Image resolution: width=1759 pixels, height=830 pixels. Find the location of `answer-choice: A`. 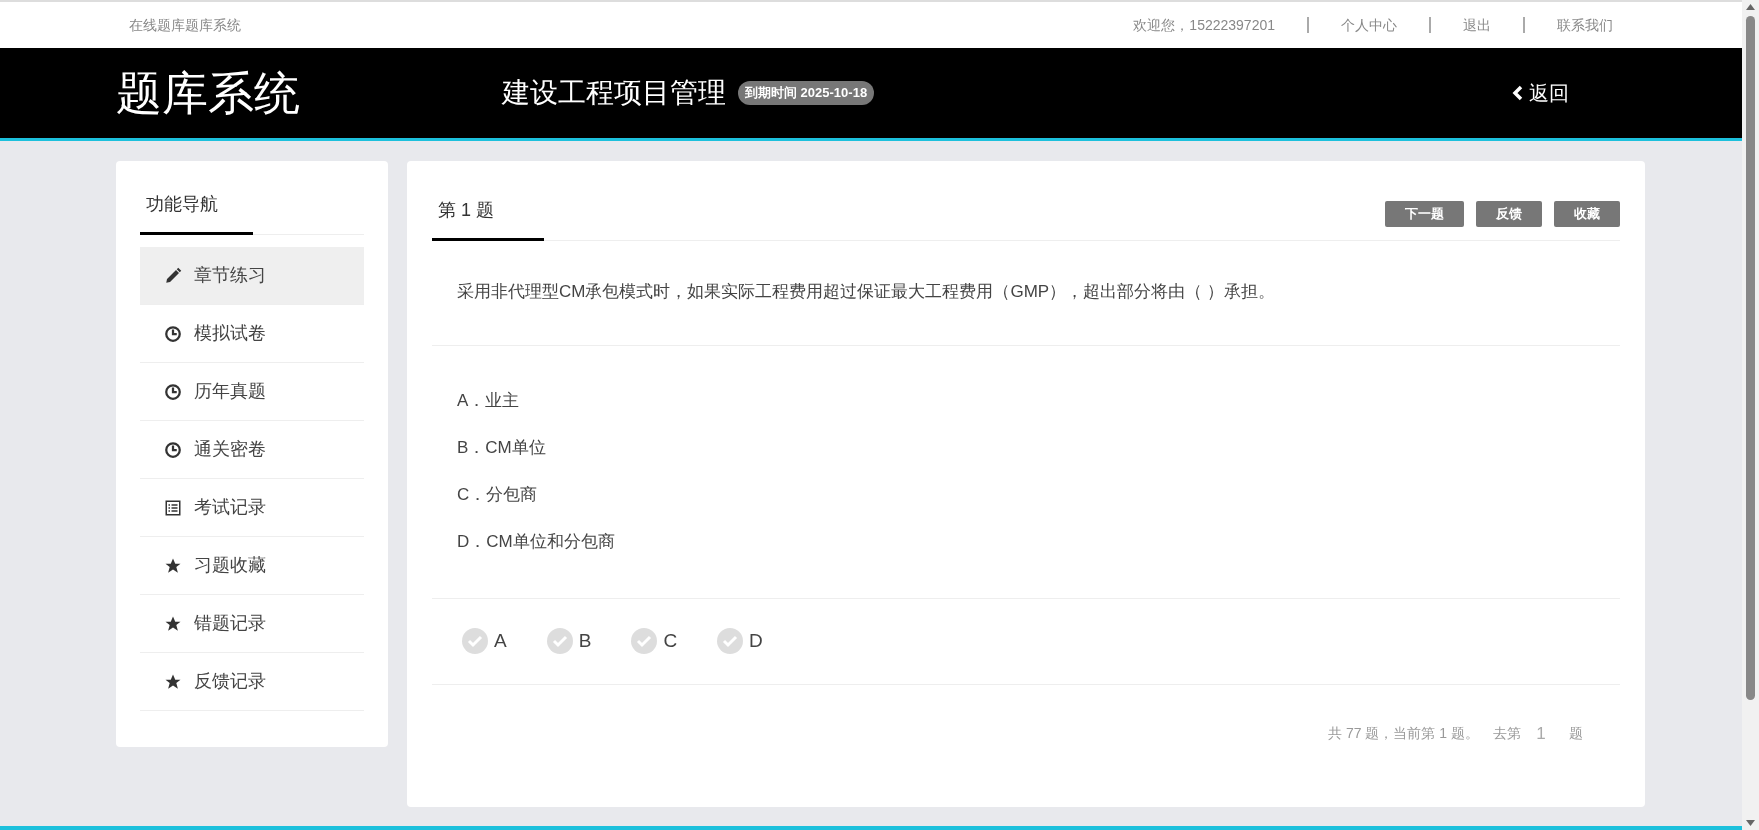

answer-choice: A is located at coordinates (484, 641).